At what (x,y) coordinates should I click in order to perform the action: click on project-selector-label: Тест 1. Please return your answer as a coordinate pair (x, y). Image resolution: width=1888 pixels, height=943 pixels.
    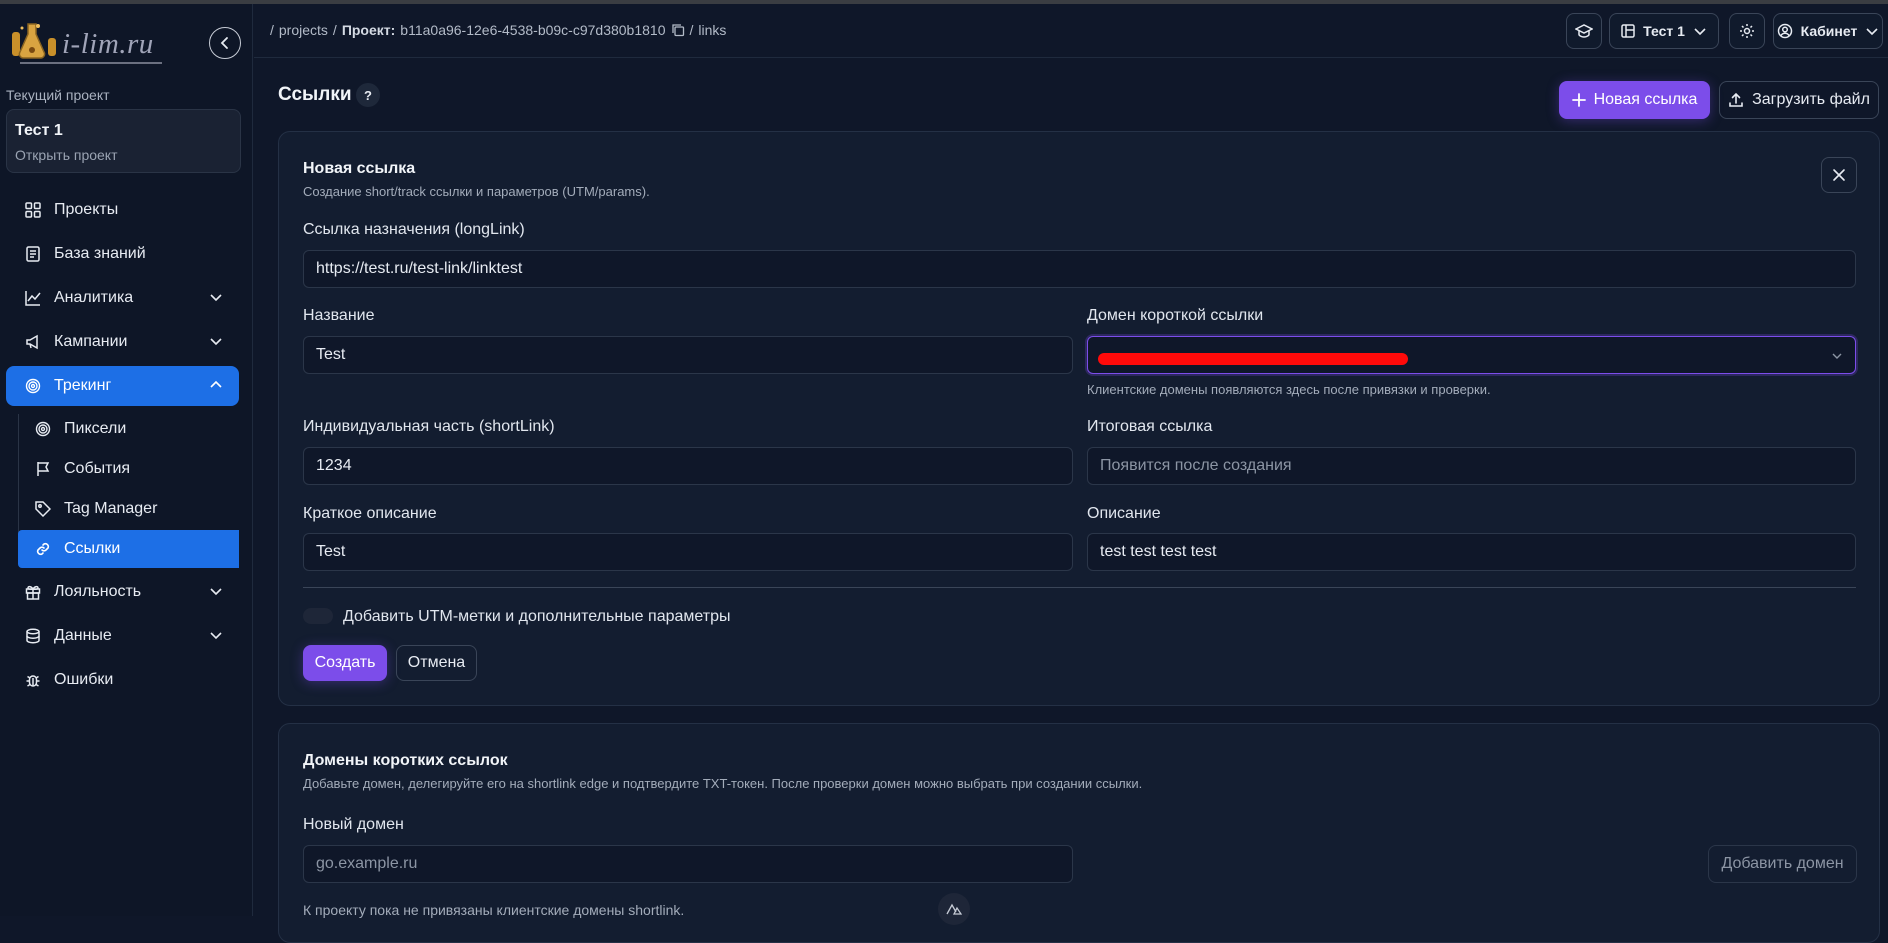
    Looking at the image, I should click on (1664, 31).